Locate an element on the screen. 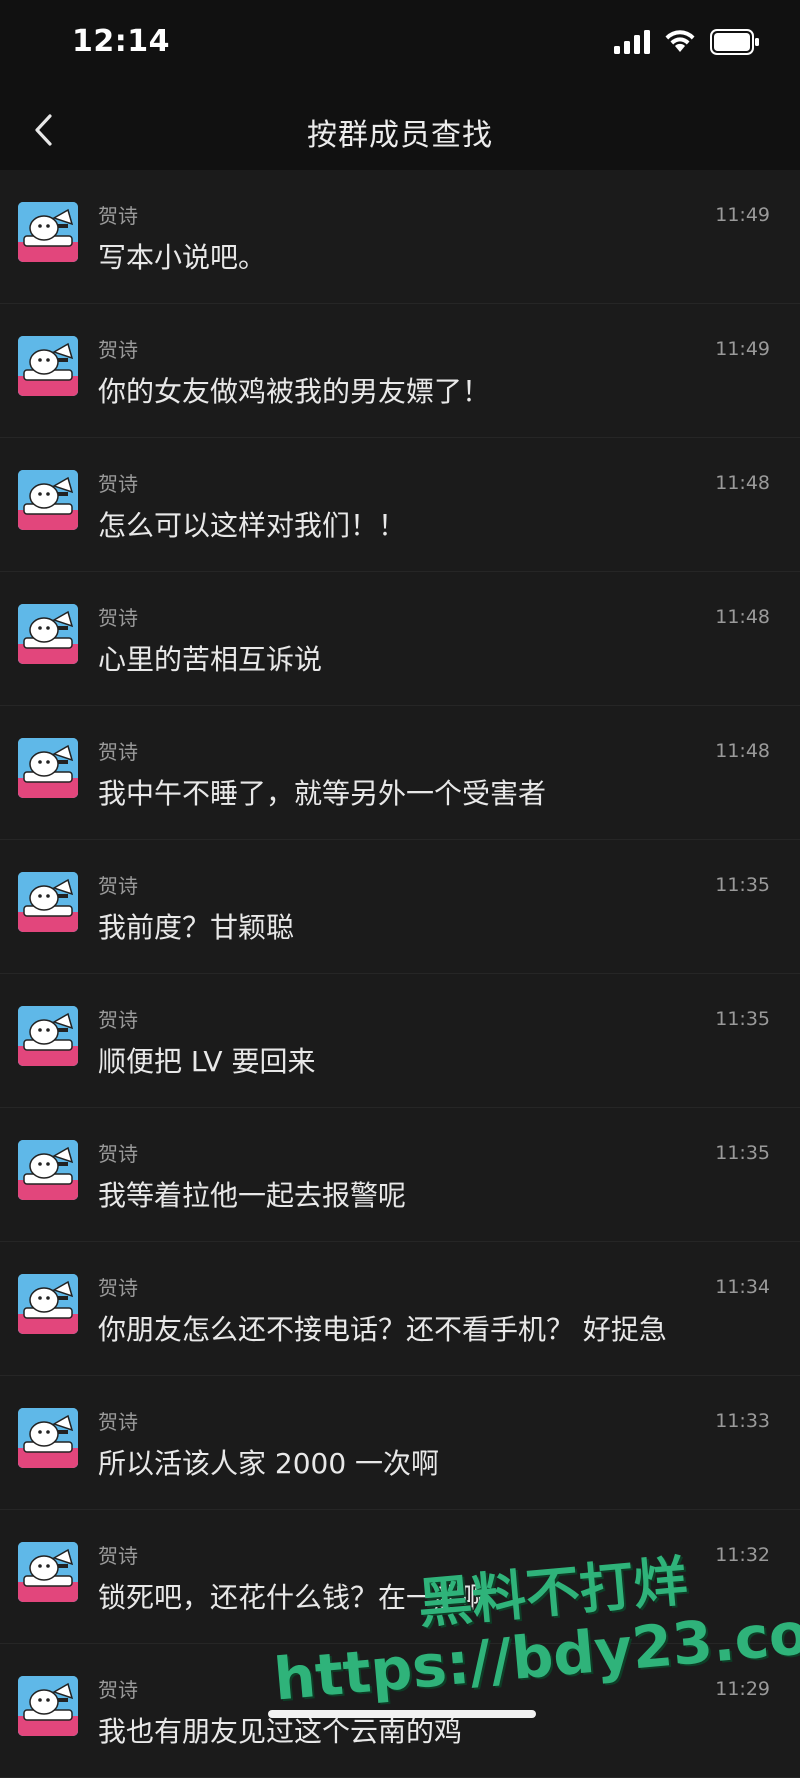  message-text: 我等着拉他一起去报警呢 is located at coordinates (252, 1195).